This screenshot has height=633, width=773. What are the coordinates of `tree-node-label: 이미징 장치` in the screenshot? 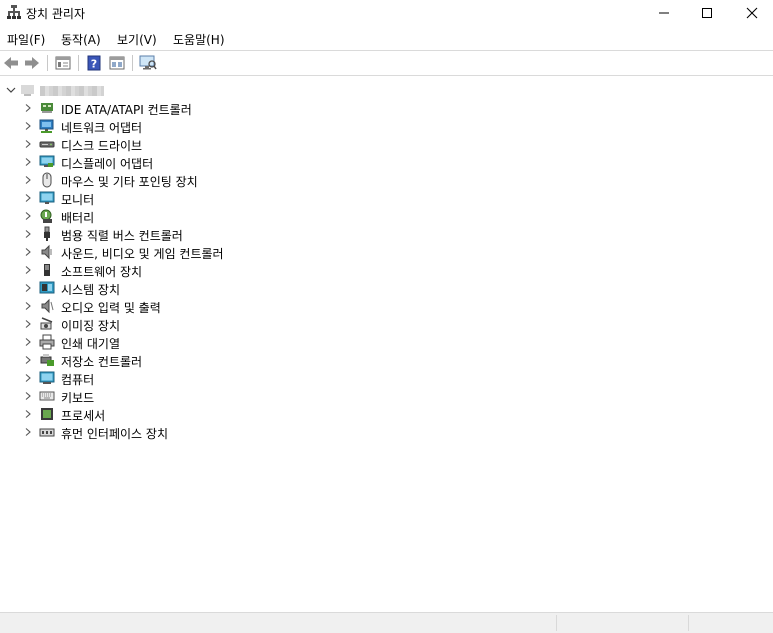 It's located at (91, 326).